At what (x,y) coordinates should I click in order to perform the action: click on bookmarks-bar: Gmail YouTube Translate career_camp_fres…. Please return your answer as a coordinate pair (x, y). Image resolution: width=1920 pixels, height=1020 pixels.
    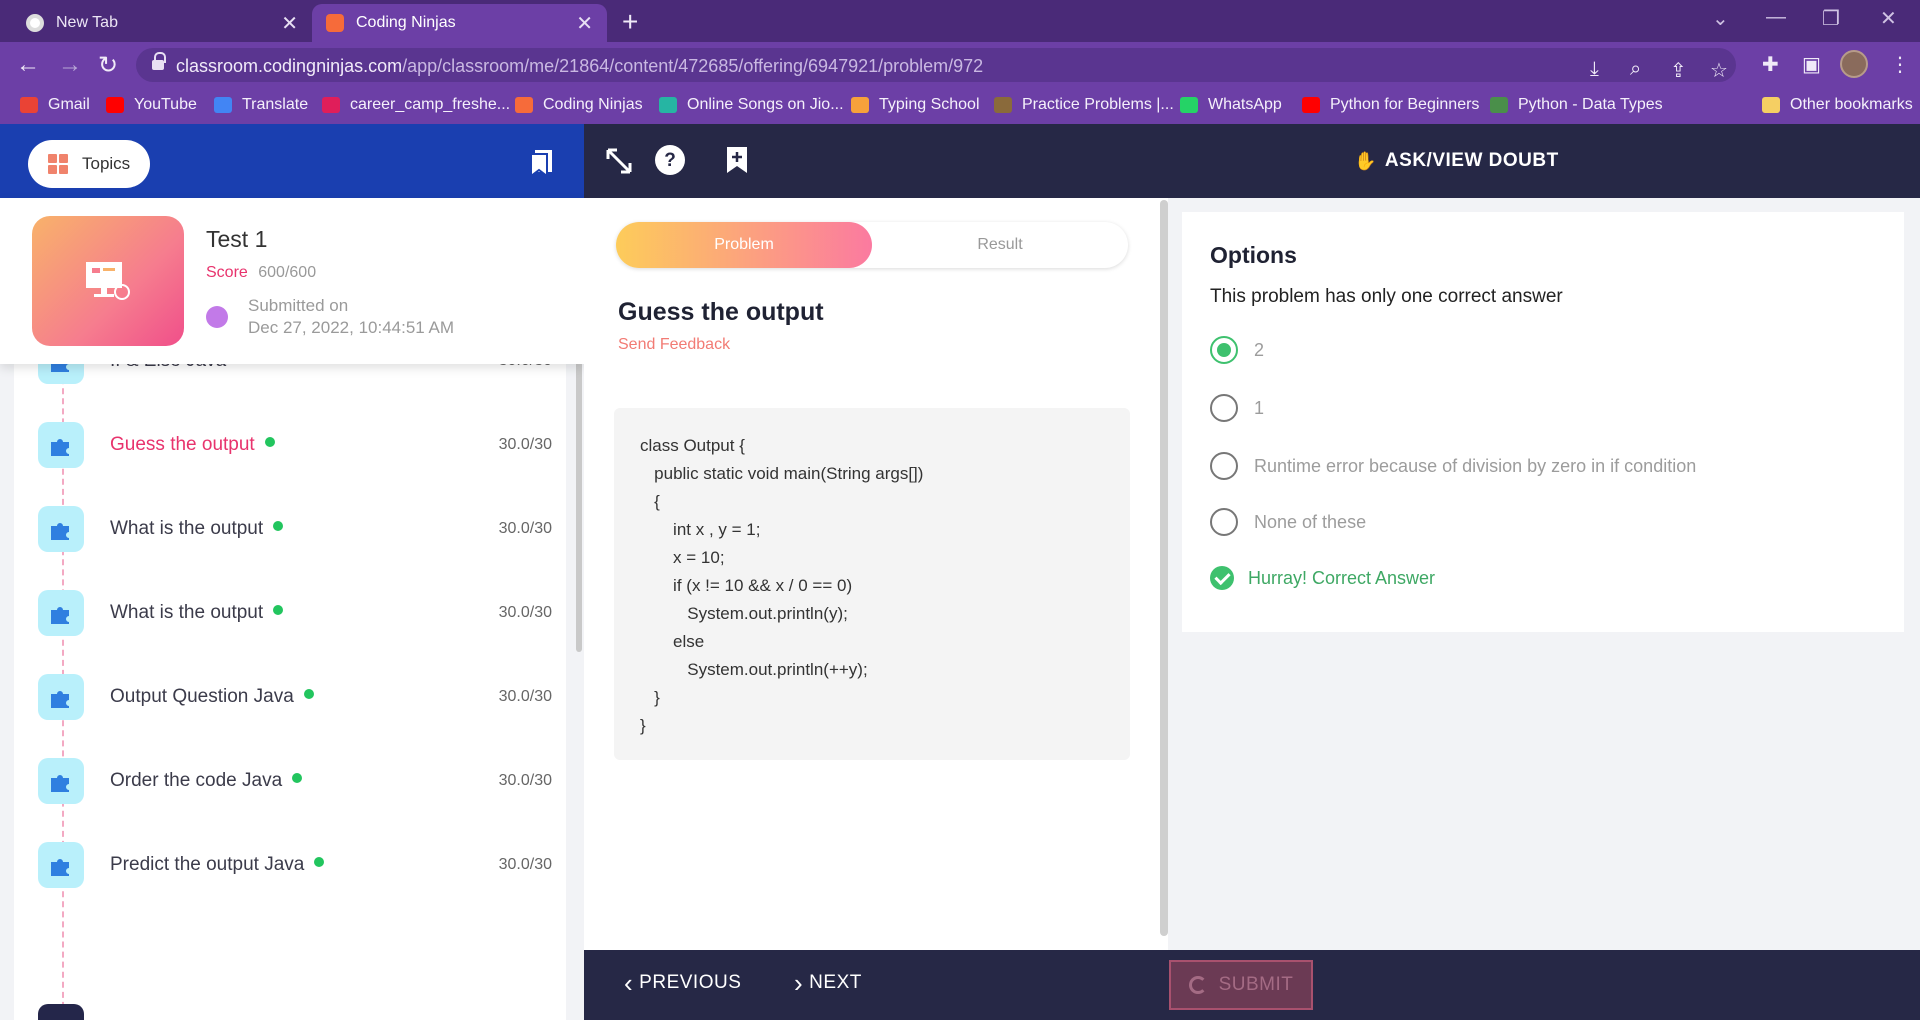
    Looking at the image, I should click on (960, 106).